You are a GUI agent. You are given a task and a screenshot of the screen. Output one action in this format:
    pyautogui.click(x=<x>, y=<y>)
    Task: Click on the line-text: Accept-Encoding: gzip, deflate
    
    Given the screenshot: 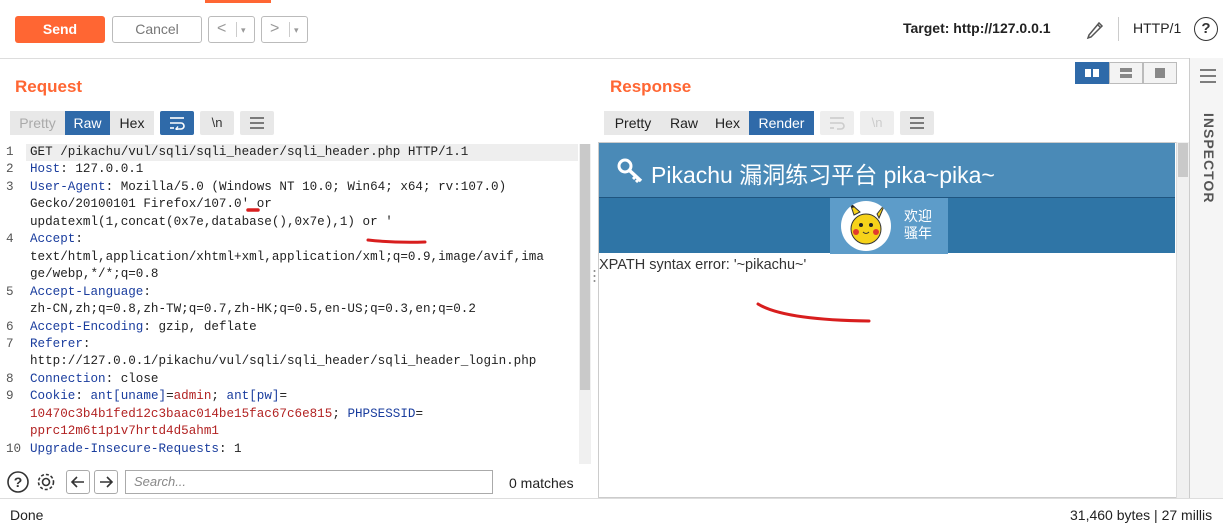 What is the action you would take?
    pyautogui.click(x=143, y=328)
    